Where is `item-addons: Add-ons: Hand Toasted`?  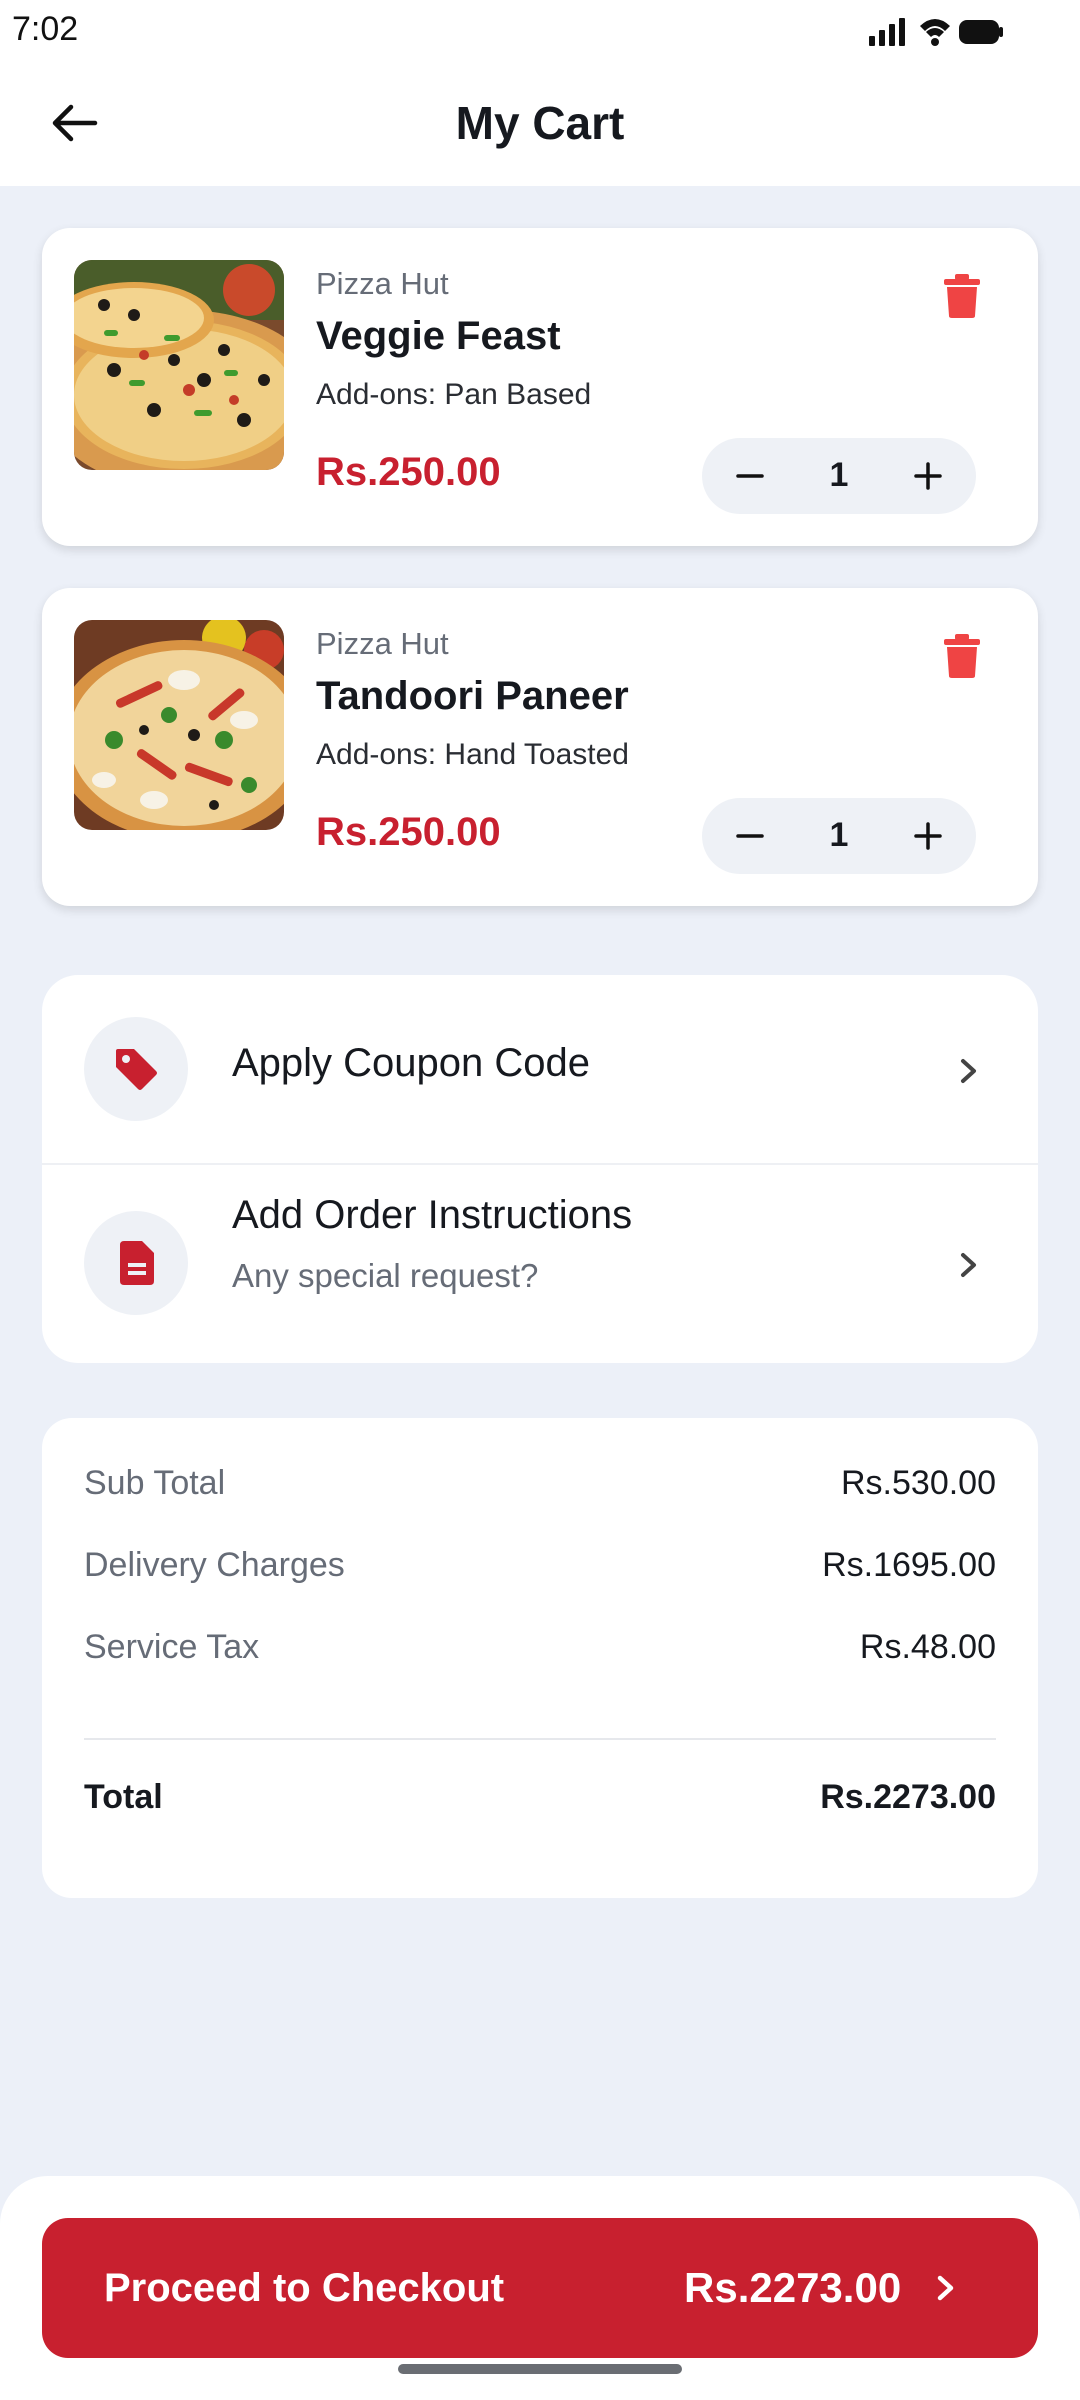 item-addons: Add-ons: Hand Toasted is located at coordinates (472, 754).